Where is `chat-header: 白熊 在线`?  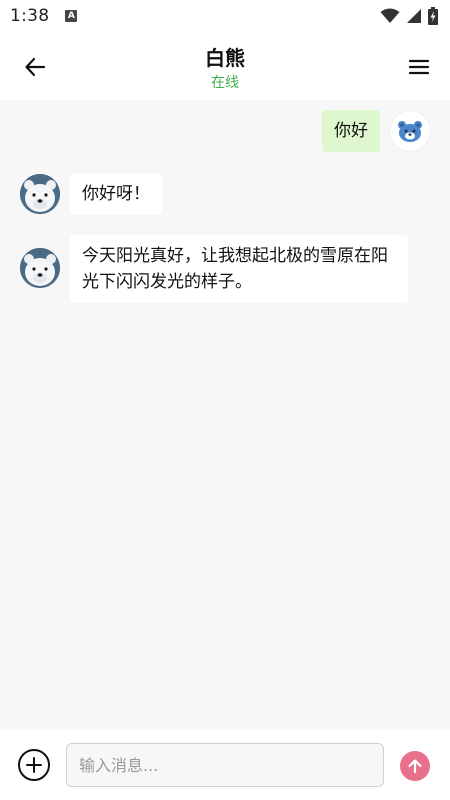 chat-header: 白熊 在线 is located at coordinates (225, 66).